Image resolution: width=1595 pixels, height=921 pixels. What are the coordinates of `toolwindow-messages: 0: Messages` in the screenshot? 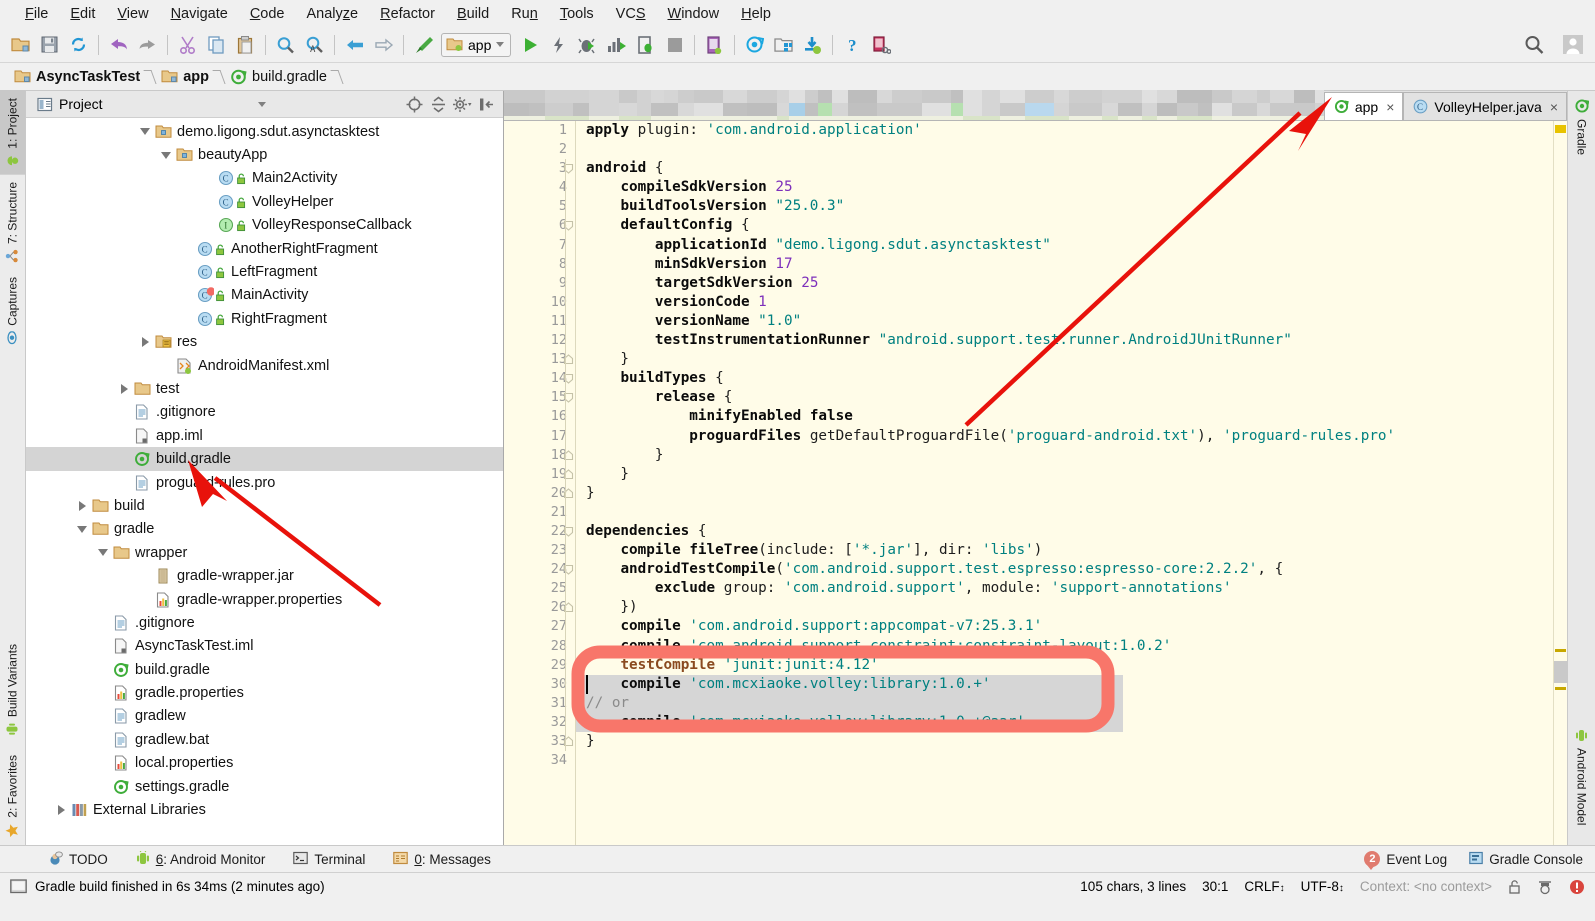 It's located at (442, 859).